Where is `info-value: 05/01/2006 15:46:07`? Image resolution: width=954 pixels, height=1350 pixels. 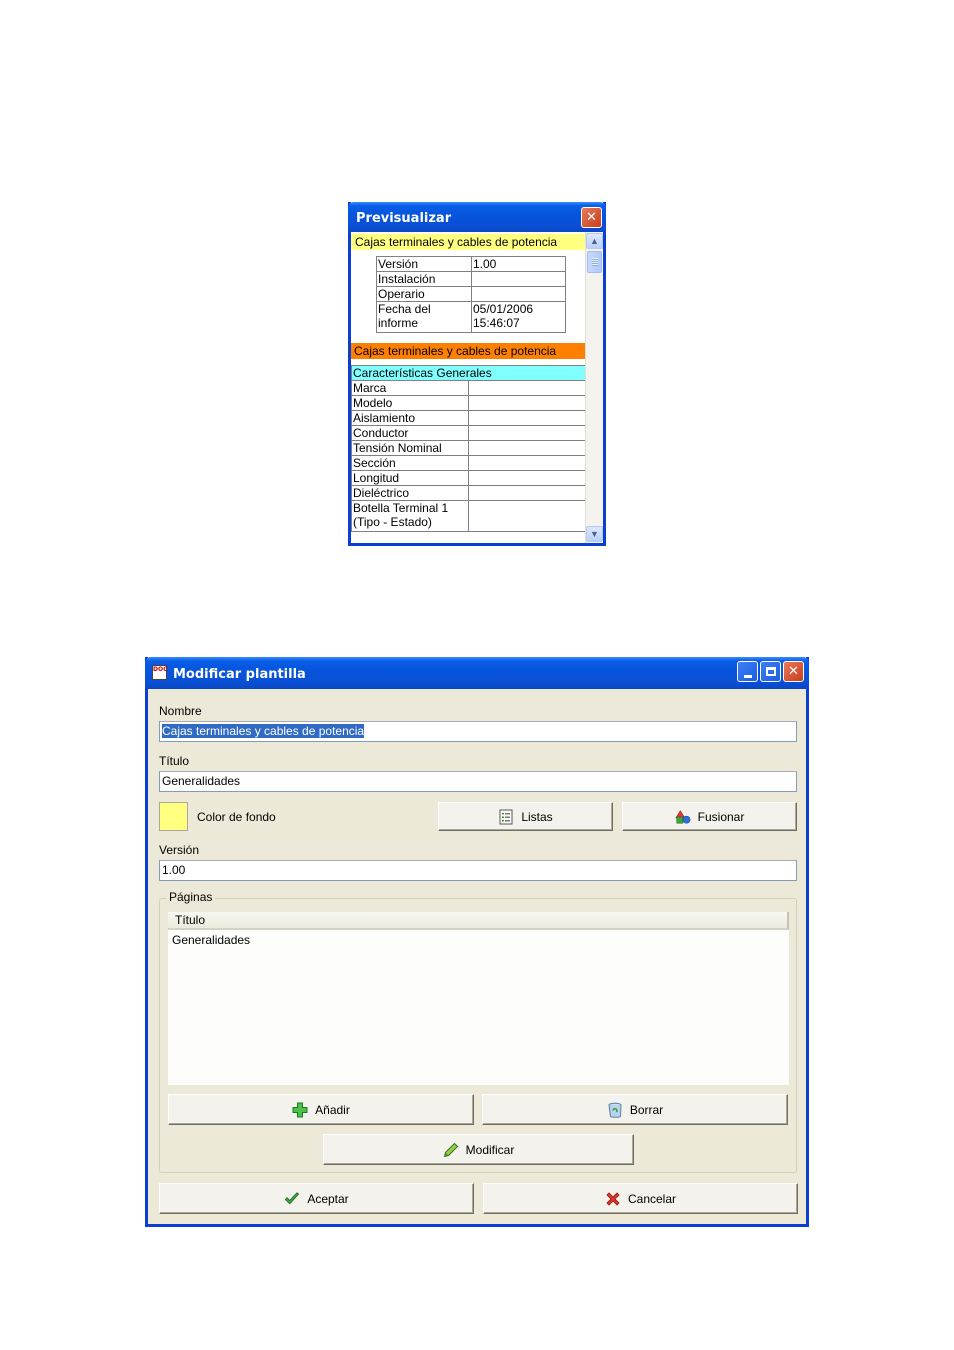
info-value: 05/01/2006 15:46:07 is located at coordinates (518, 317).